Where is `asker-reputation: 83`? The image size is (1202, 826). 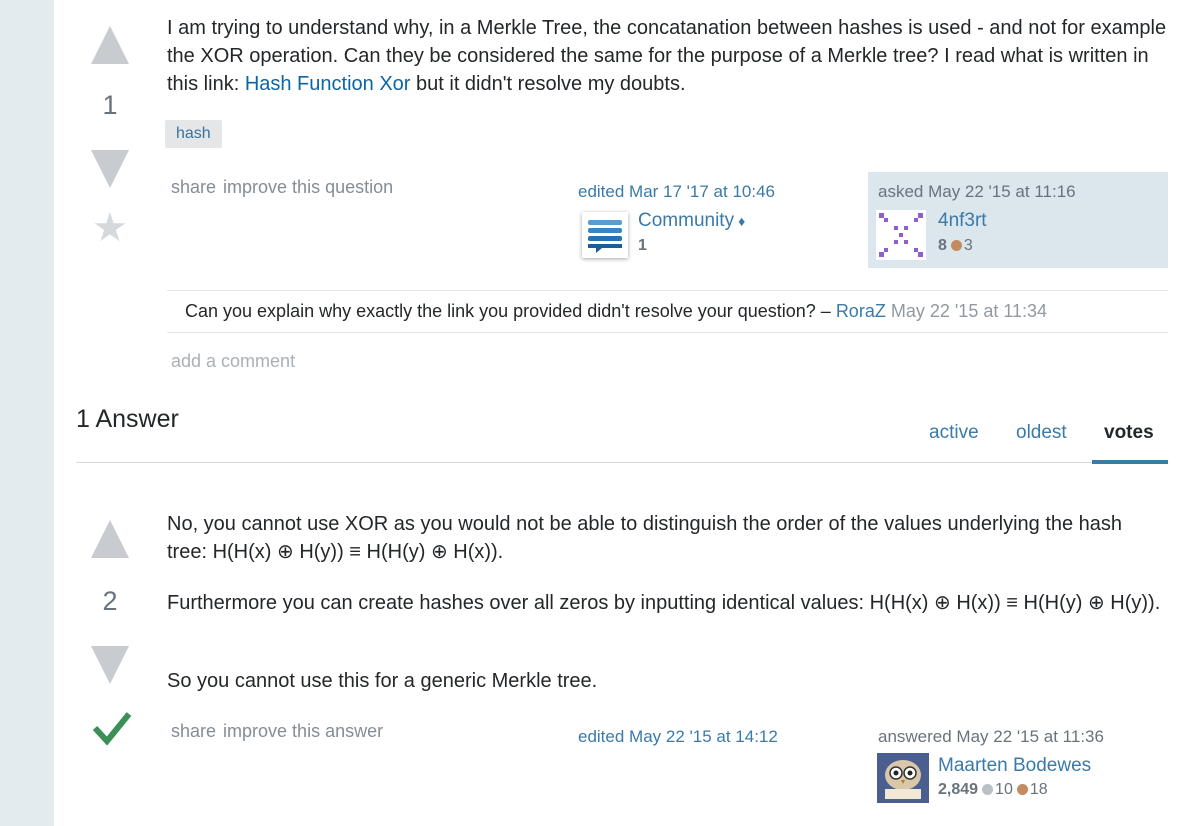 asker-reputation: 83 is located at coordinates (955, 245).